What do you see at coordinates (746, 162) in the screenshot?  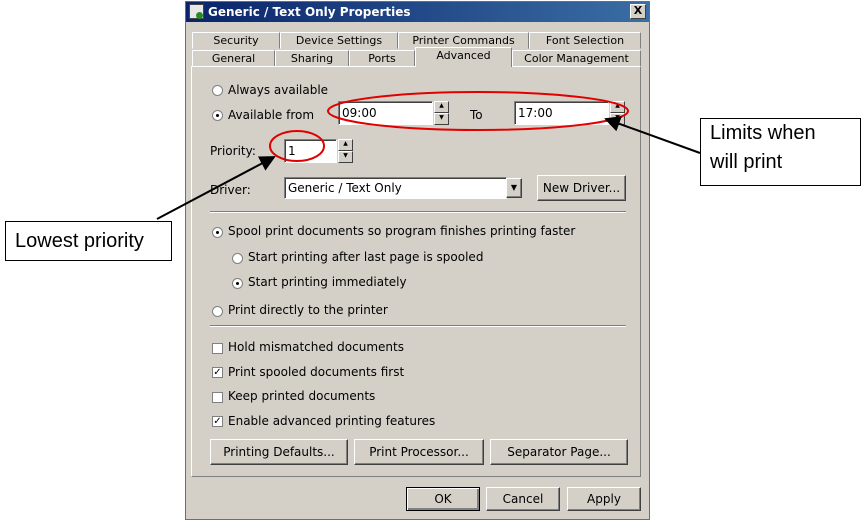 I see `limits-callout-line2: will print` at bounding box center [746, 162].